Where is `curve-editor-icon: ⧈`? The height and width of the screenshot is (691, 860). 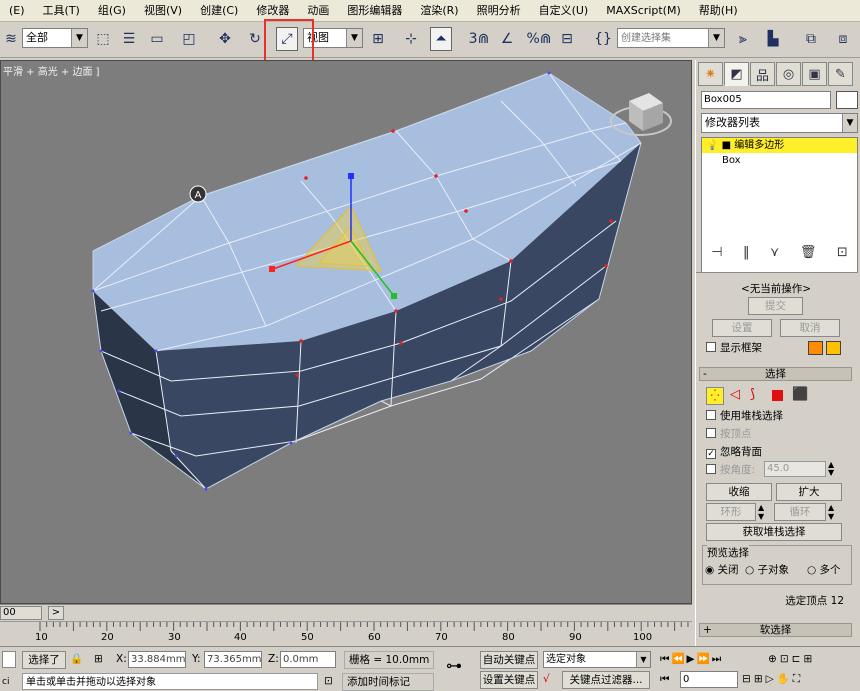 curve-editor-icon: ⧈ is located at coordinates (843, 39).